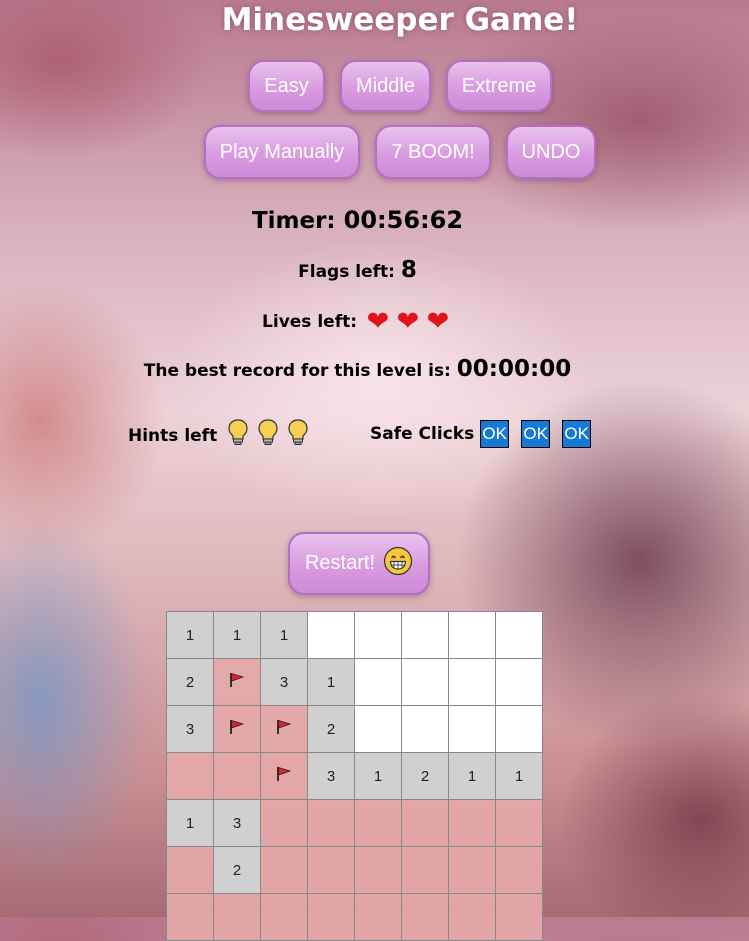  I want to click on board-row: 32, so click(354, 729).